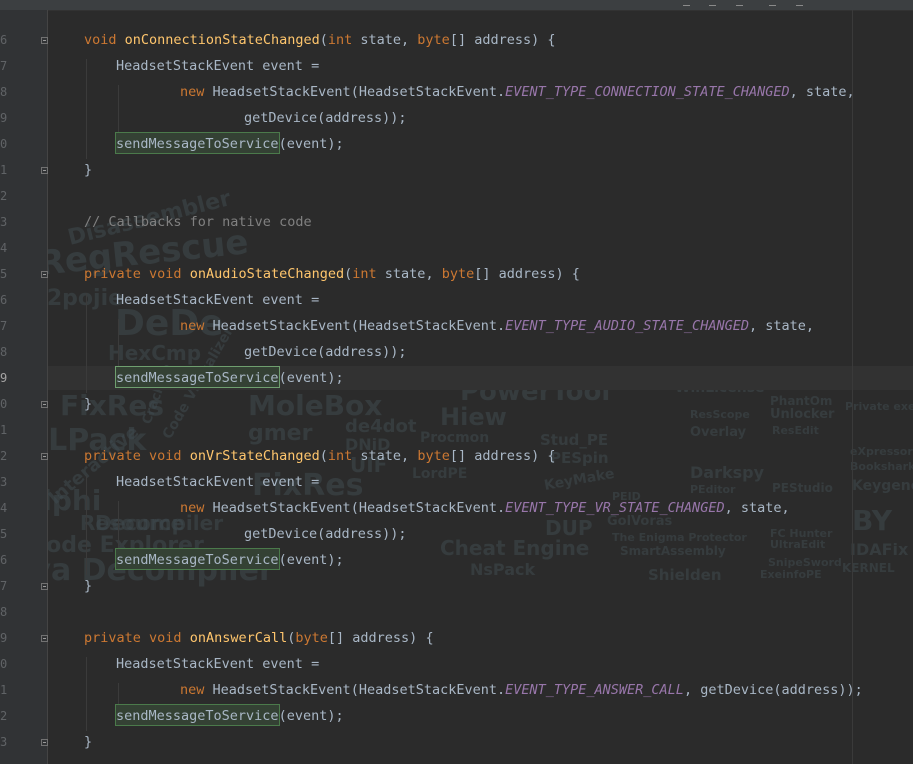 This screenshot has height=764, width=913. I want to click on code-token: HeadsetStackEvent event =, so click(218, 66).